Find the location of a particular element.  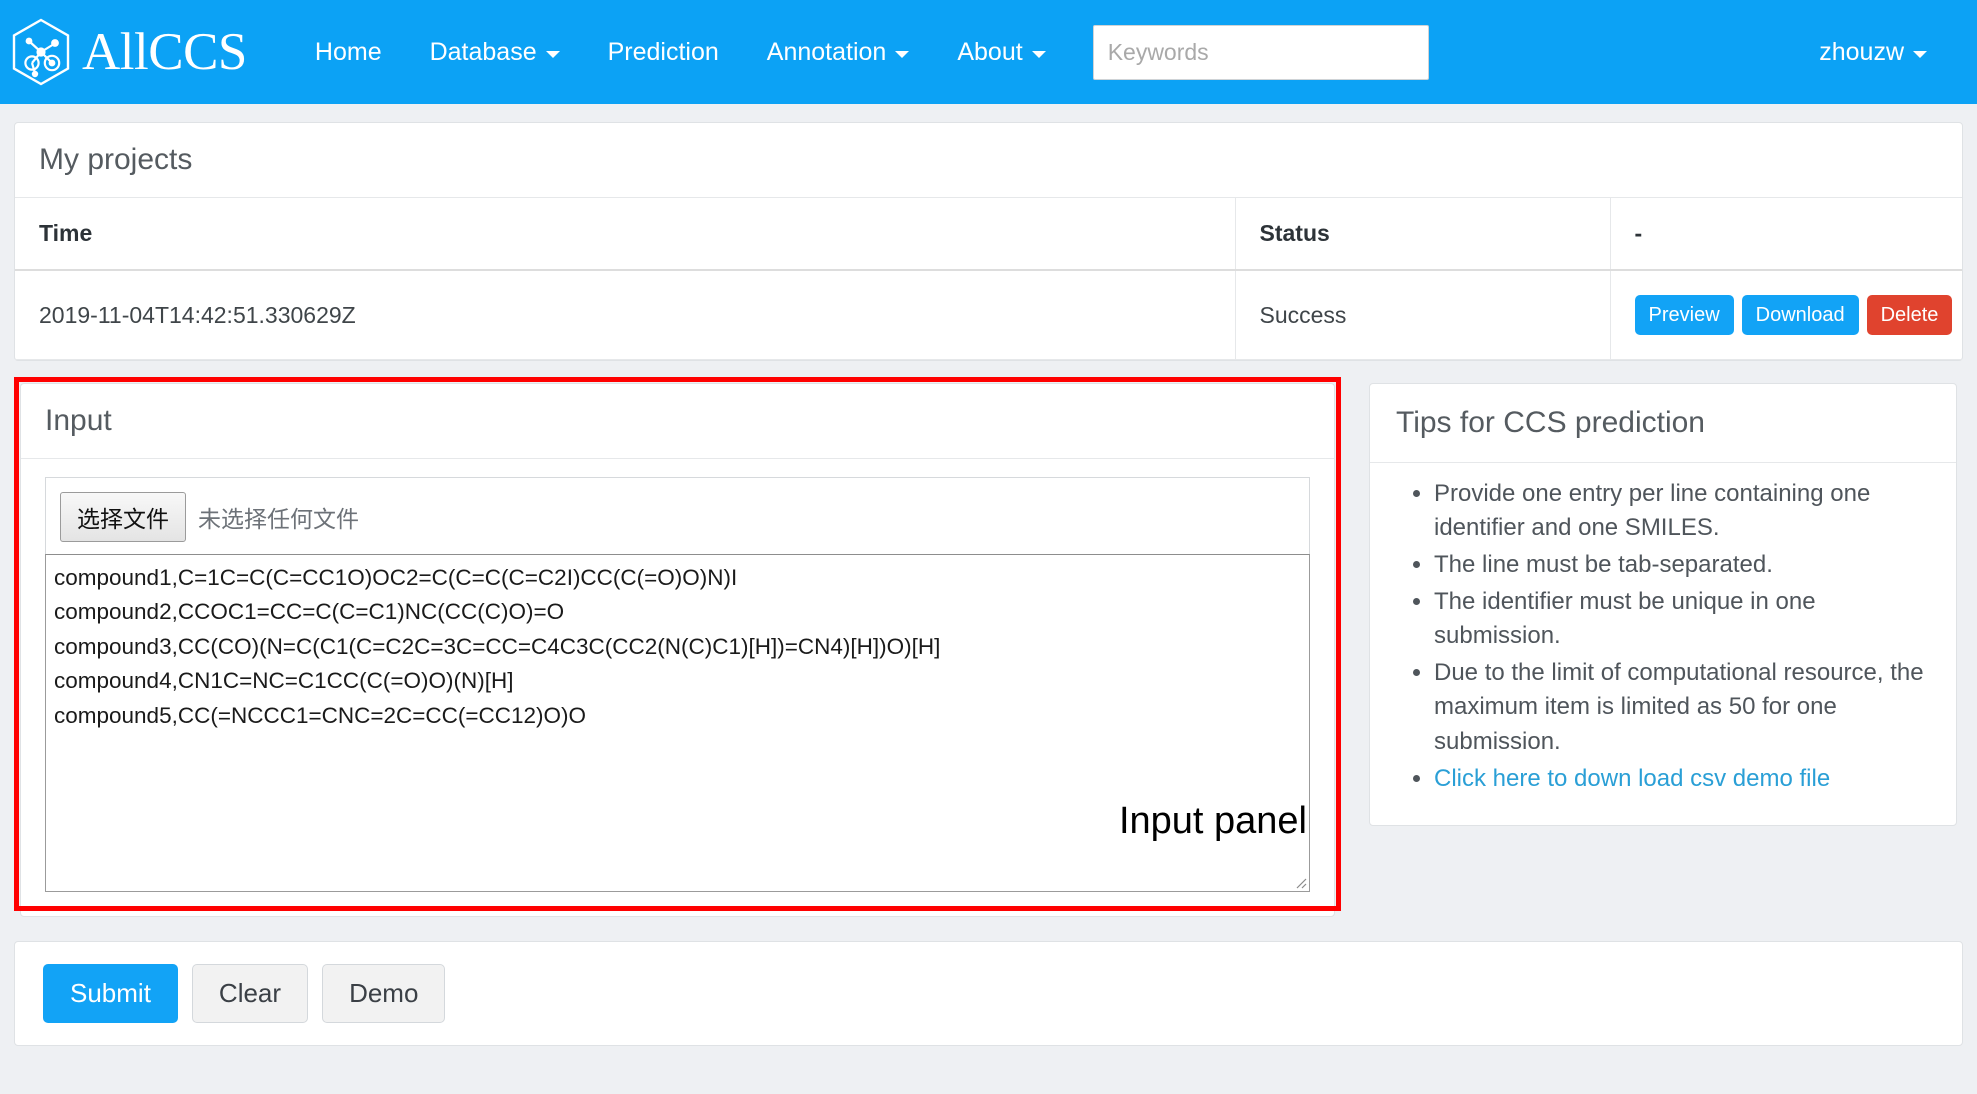

user-menu-label: zhouzw is located at coordinates (1861, 51).